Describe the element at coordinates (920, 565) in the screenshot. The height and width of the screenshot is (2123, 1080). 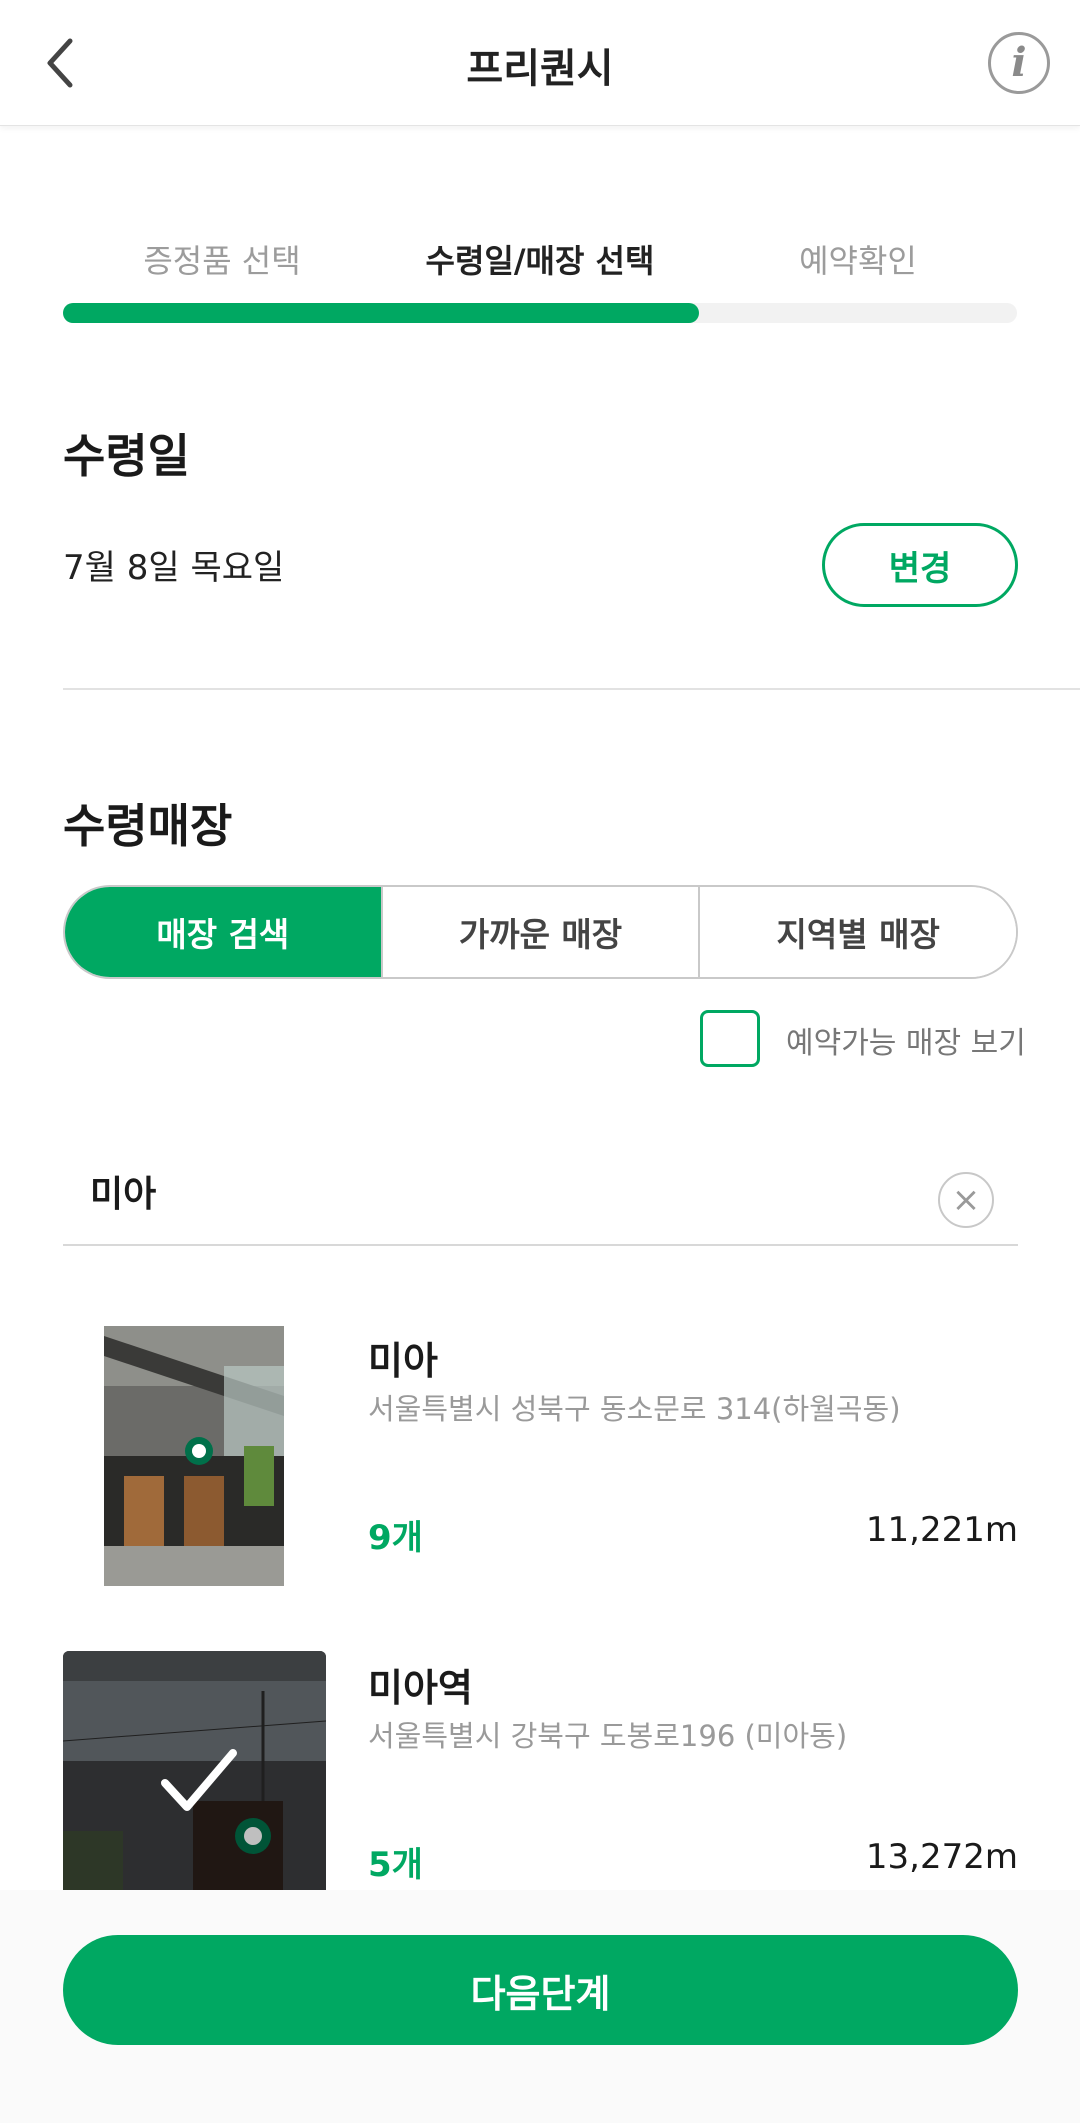
I see `change-date-button: 변경` at that location.